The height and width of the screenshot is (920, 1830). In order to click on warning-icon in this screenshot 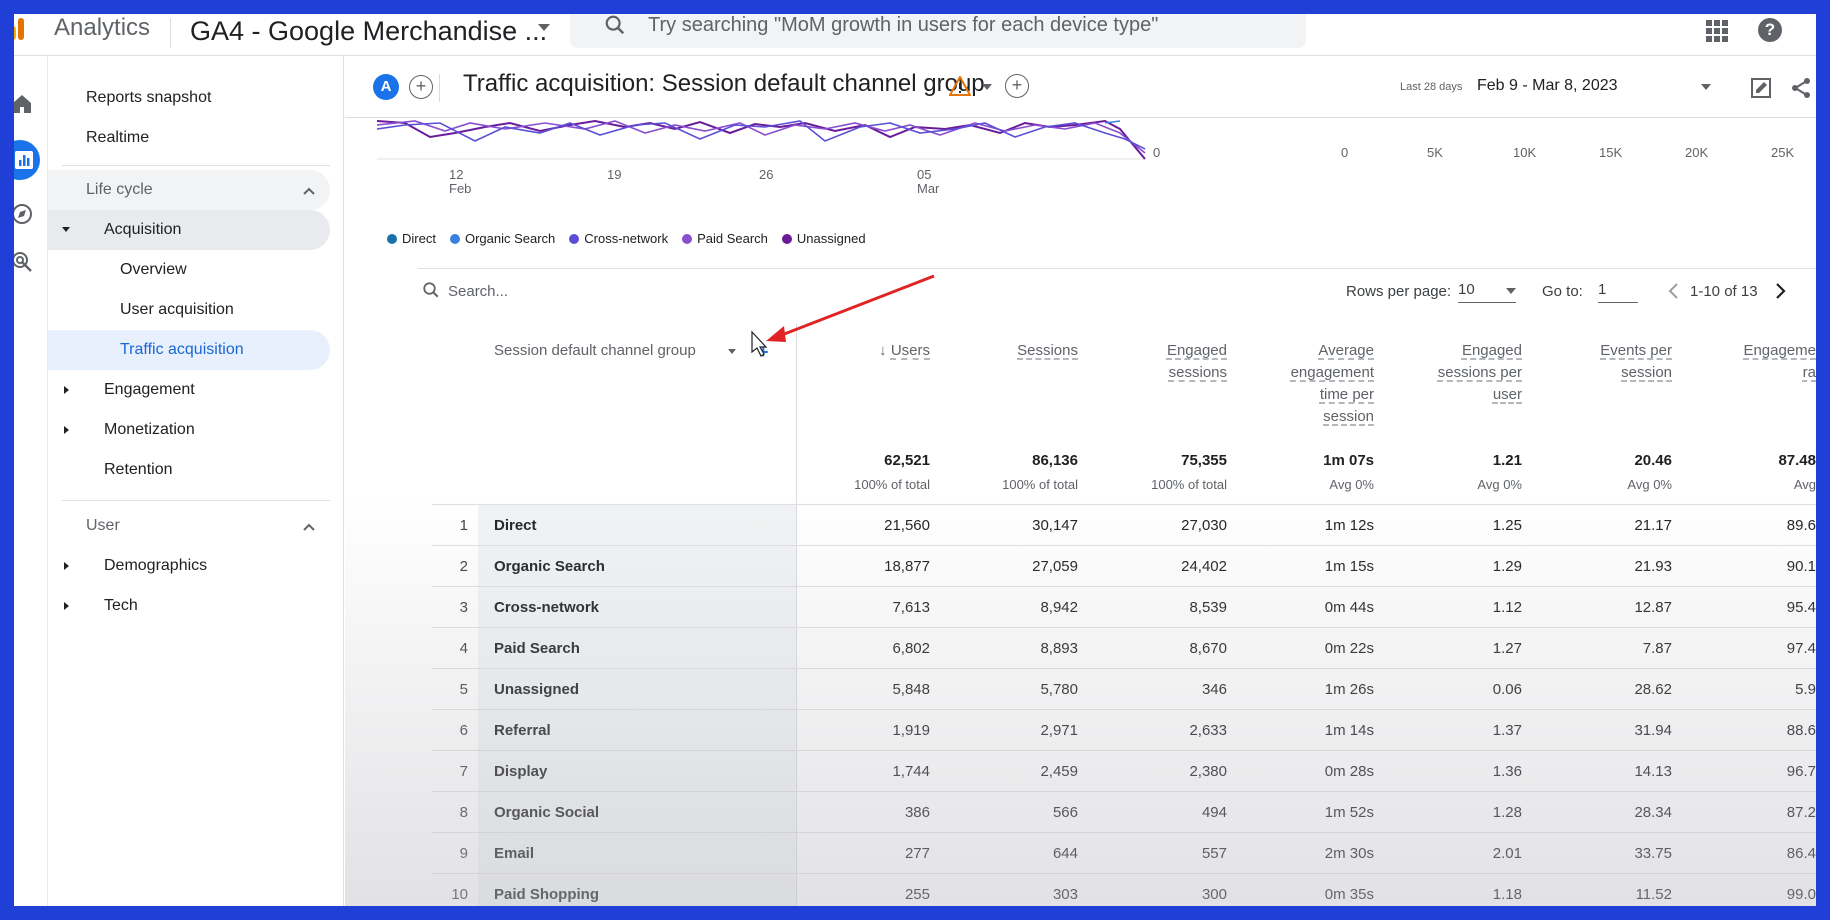, I will do `click(960, 86)`.